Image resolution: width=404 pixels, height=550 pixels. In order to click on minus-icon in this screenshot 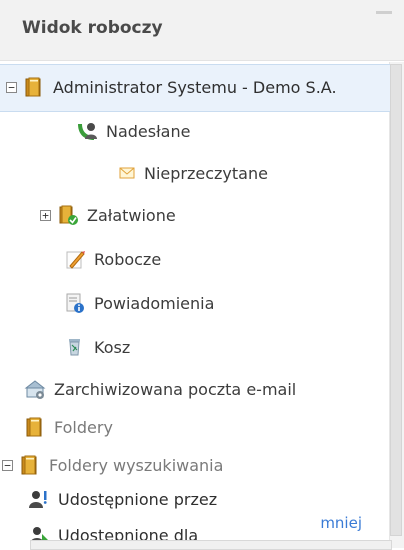, I will do `click(385, 13)`.